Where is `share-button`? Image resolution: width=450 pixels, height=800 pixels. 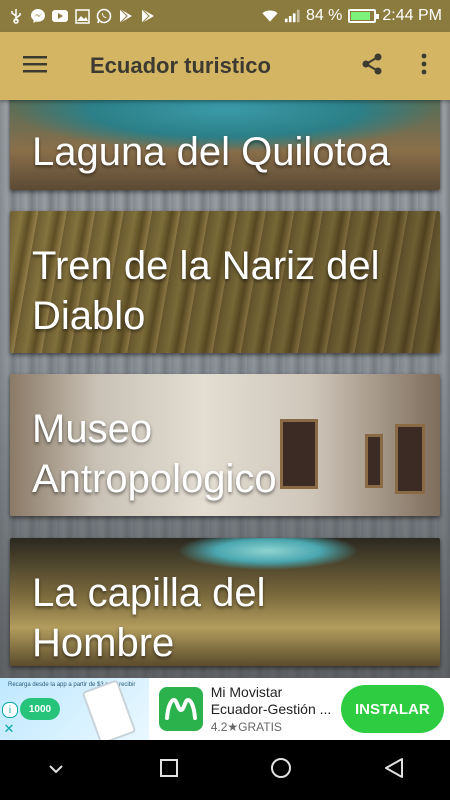
share-button is located at coordinates (372, 66).